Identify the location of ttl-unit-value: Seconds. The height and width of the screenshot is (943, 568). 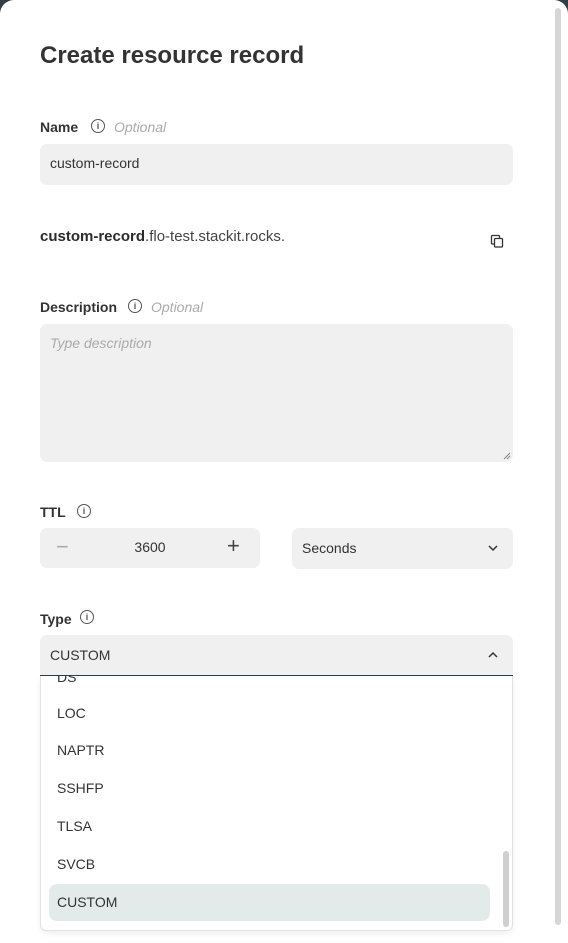
(329, 548).